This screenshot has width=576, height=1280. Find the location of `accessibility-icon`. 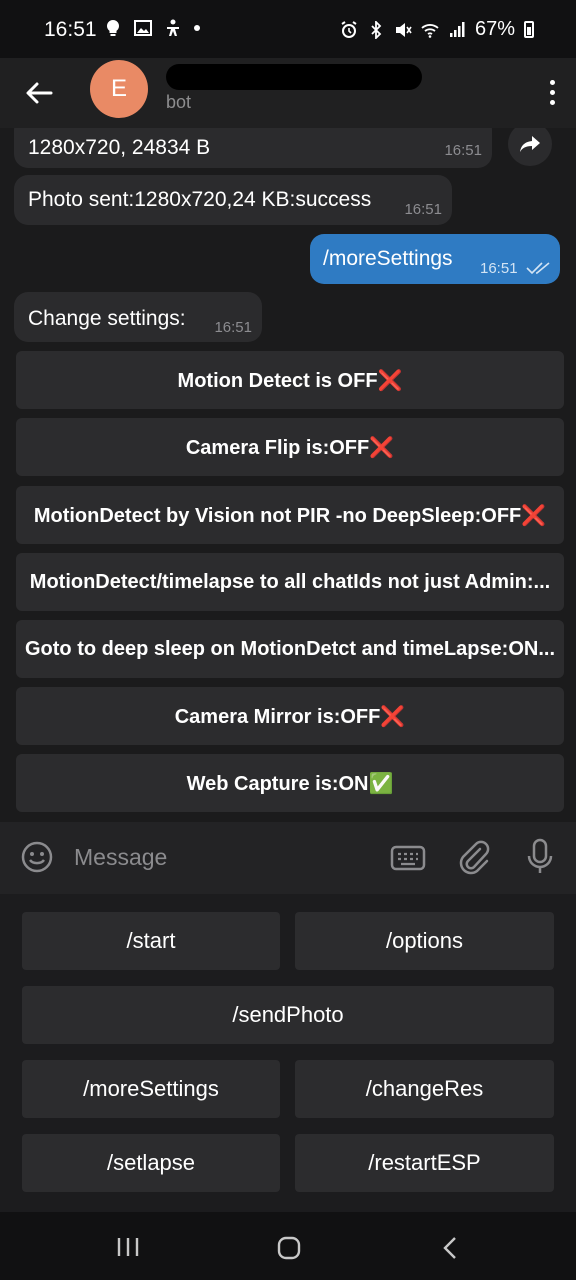

accessibility-icon is located at coordinates (173, 27).